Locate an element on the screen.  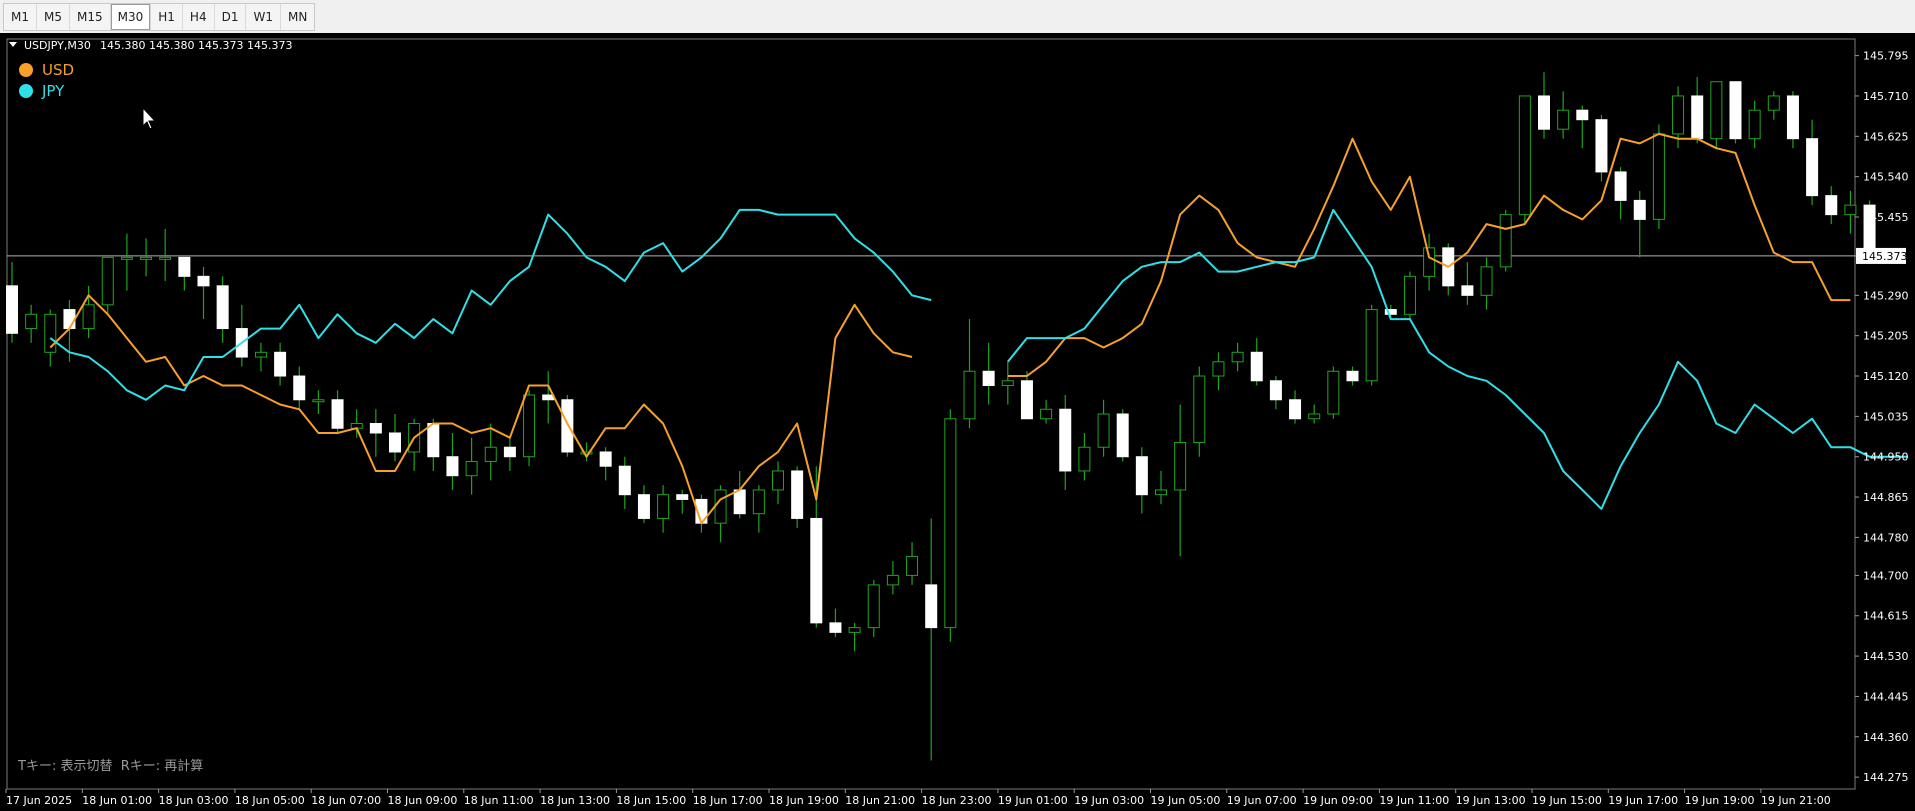
time-tick-label: 18 Jun 05:00 is located at coordinates (270, 800).